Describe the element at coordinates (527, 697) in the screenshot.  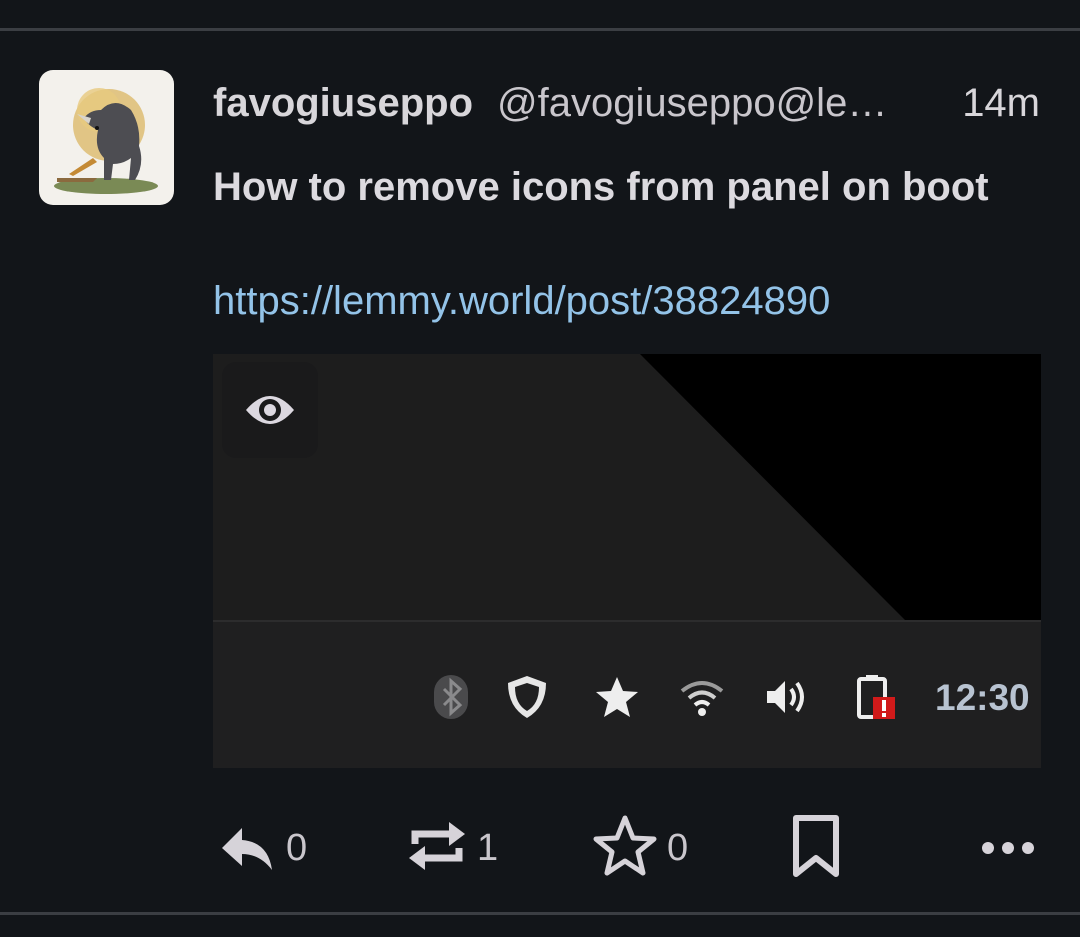
I see `shield-icon` at that location.